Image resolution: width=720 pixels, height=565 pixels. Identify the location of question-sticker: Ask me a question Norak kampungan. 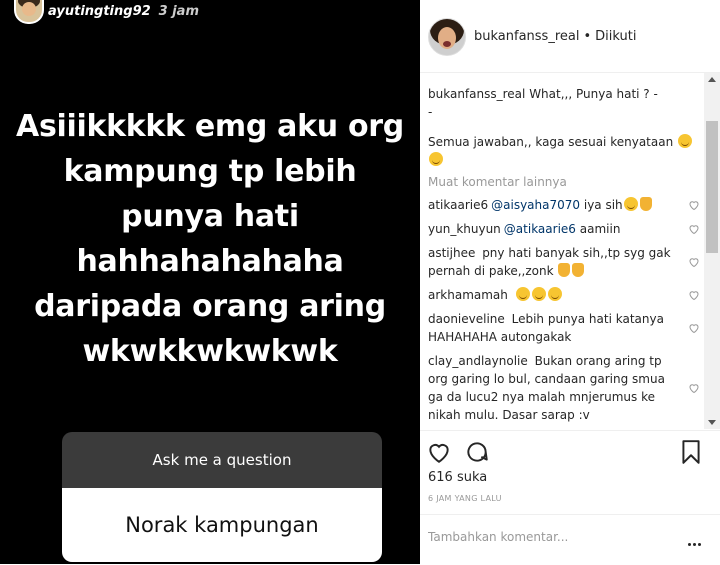
(222, 497).